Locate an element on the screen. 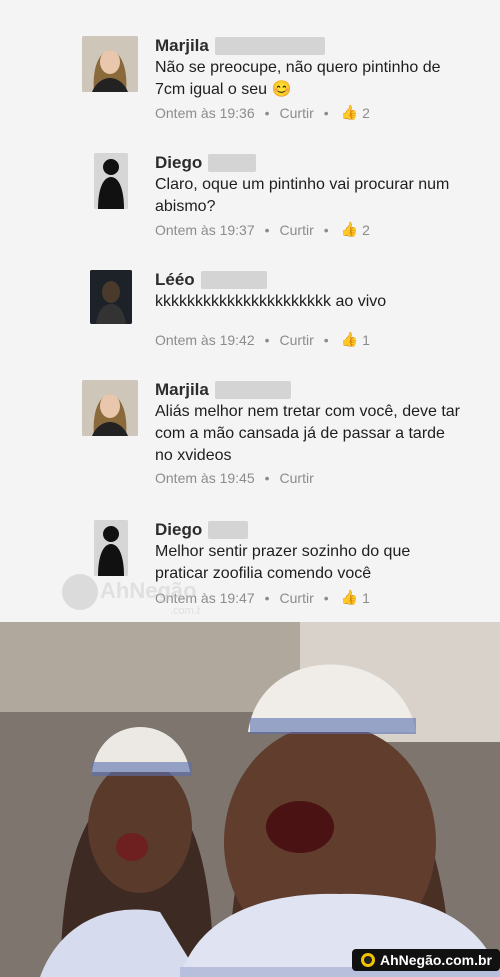 Image resolution: width=500 pixels, height=977 pixels. timestamp: Ontem às 19:37 is located at coordinates (205, 230).